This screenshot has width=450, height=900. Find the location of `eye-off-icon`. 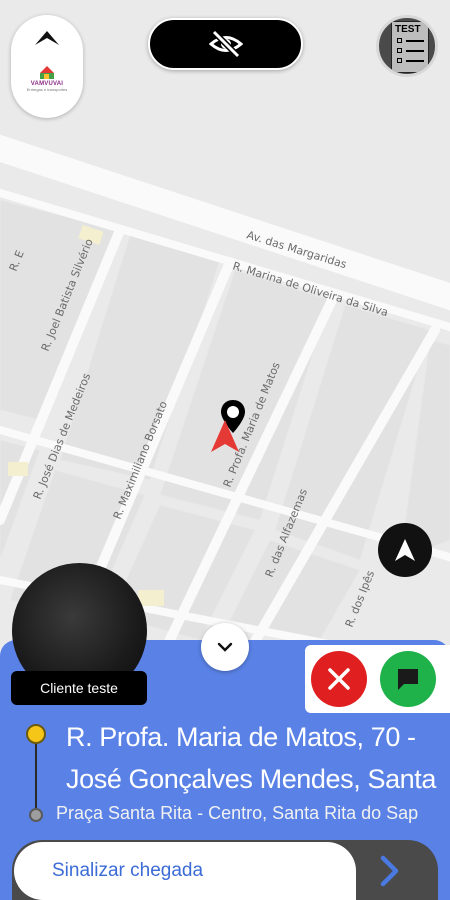

eye-off-icon is located at coordinates (225, 44).